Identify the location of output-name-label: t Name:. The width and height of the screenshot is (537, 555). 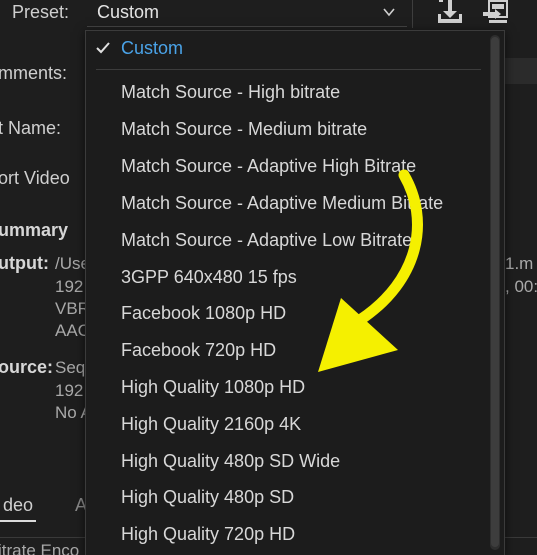
(31, 128).